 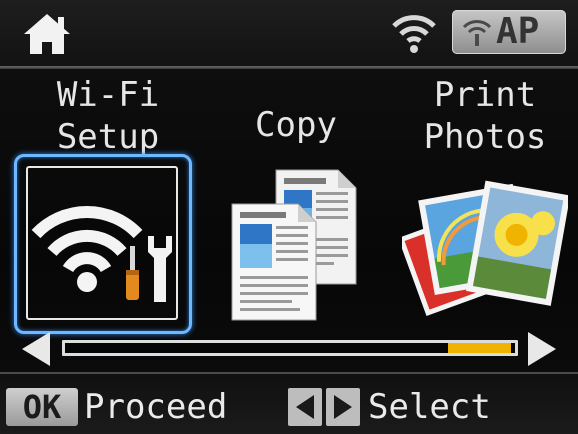 What do you see at coordinates (542, 349) in the screenshot?
I see `arrow-right-icon` at bounding box center [542, 349].